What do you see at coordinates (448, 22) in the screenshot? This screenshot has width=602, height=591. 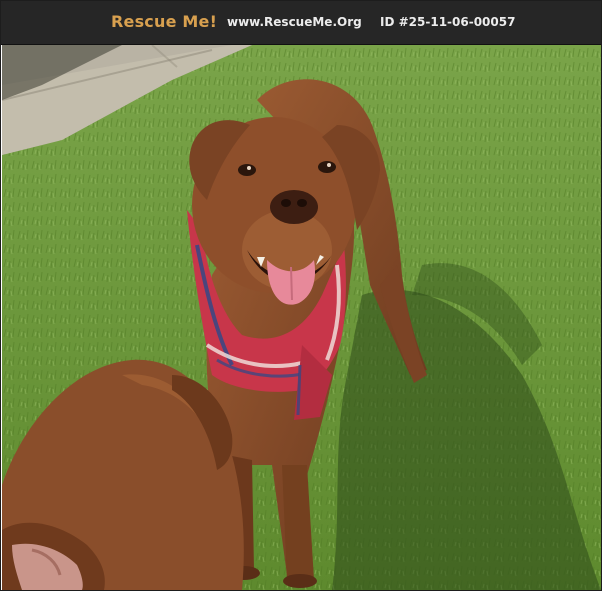 I see `pet-id-label: ID #25-11-06-00057` at bounding box center [448, 22].